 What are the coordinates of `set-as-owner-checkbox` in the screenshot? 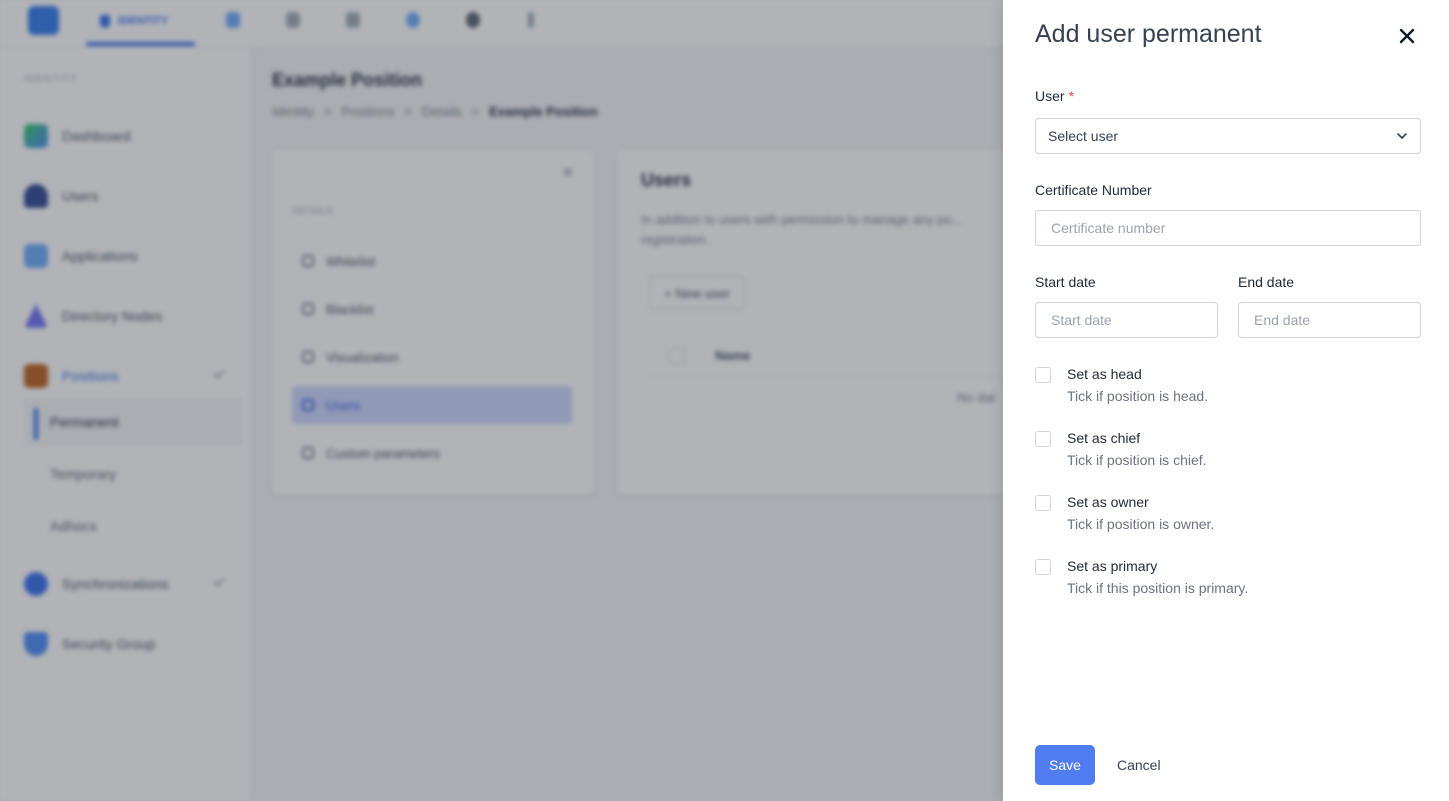 It's located at (1043, 503).